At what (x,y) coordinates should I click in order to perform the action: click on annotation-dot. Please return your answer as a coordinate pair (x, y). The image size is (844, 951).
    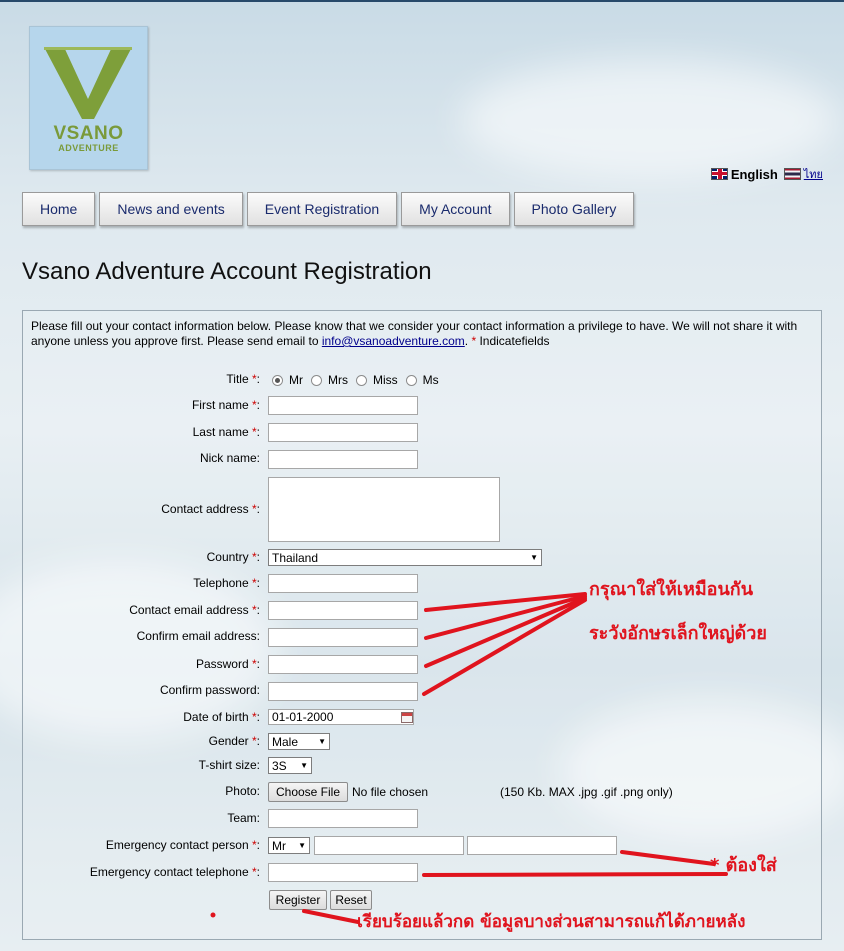
    Looking at the image, I should click on (213, 915).